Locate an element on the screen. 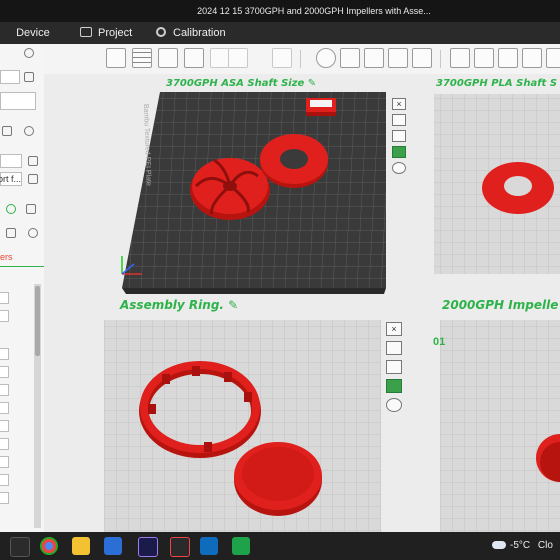  project-label: Project is located at coordinates (115, 33).